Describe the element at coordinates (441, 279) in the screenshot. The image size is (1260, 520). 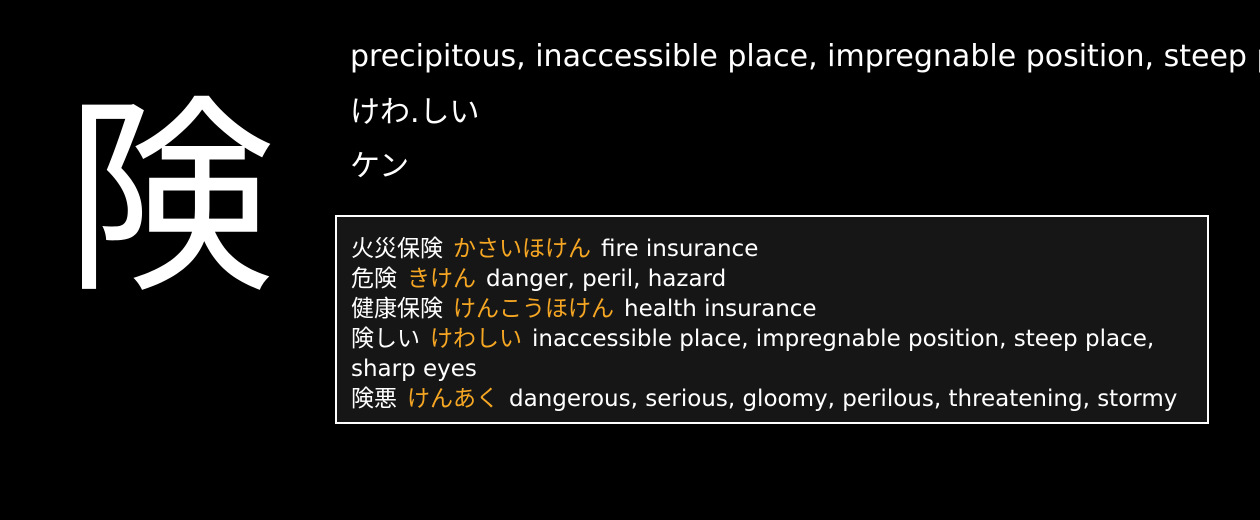
I see `example-reading: きけん` at that location.